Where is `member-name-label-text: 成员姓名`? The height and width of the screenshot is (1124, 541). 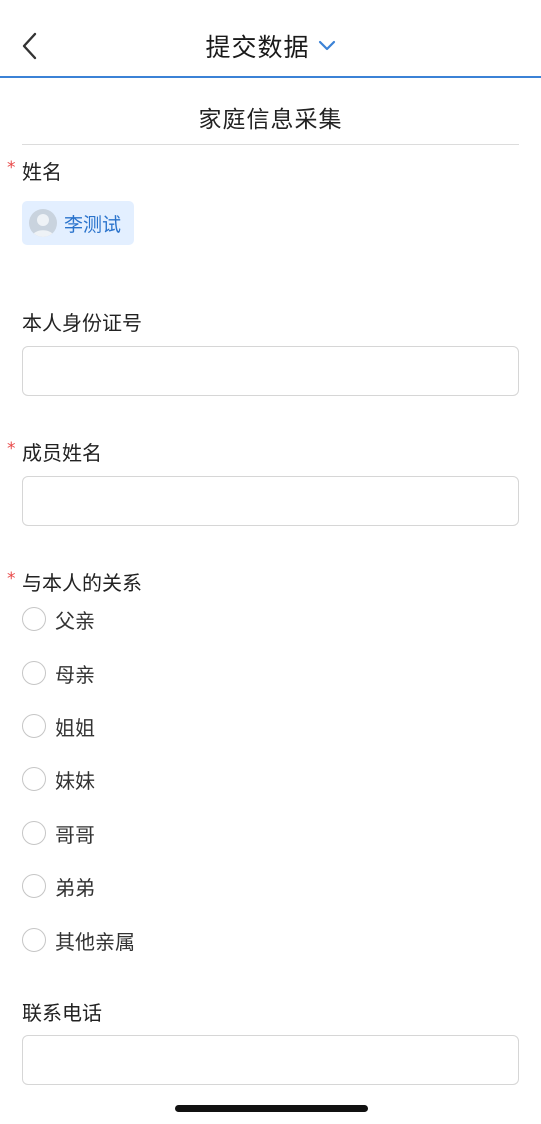
member-name-label-text: 成员姓名 is located at coordinates (62, 453).